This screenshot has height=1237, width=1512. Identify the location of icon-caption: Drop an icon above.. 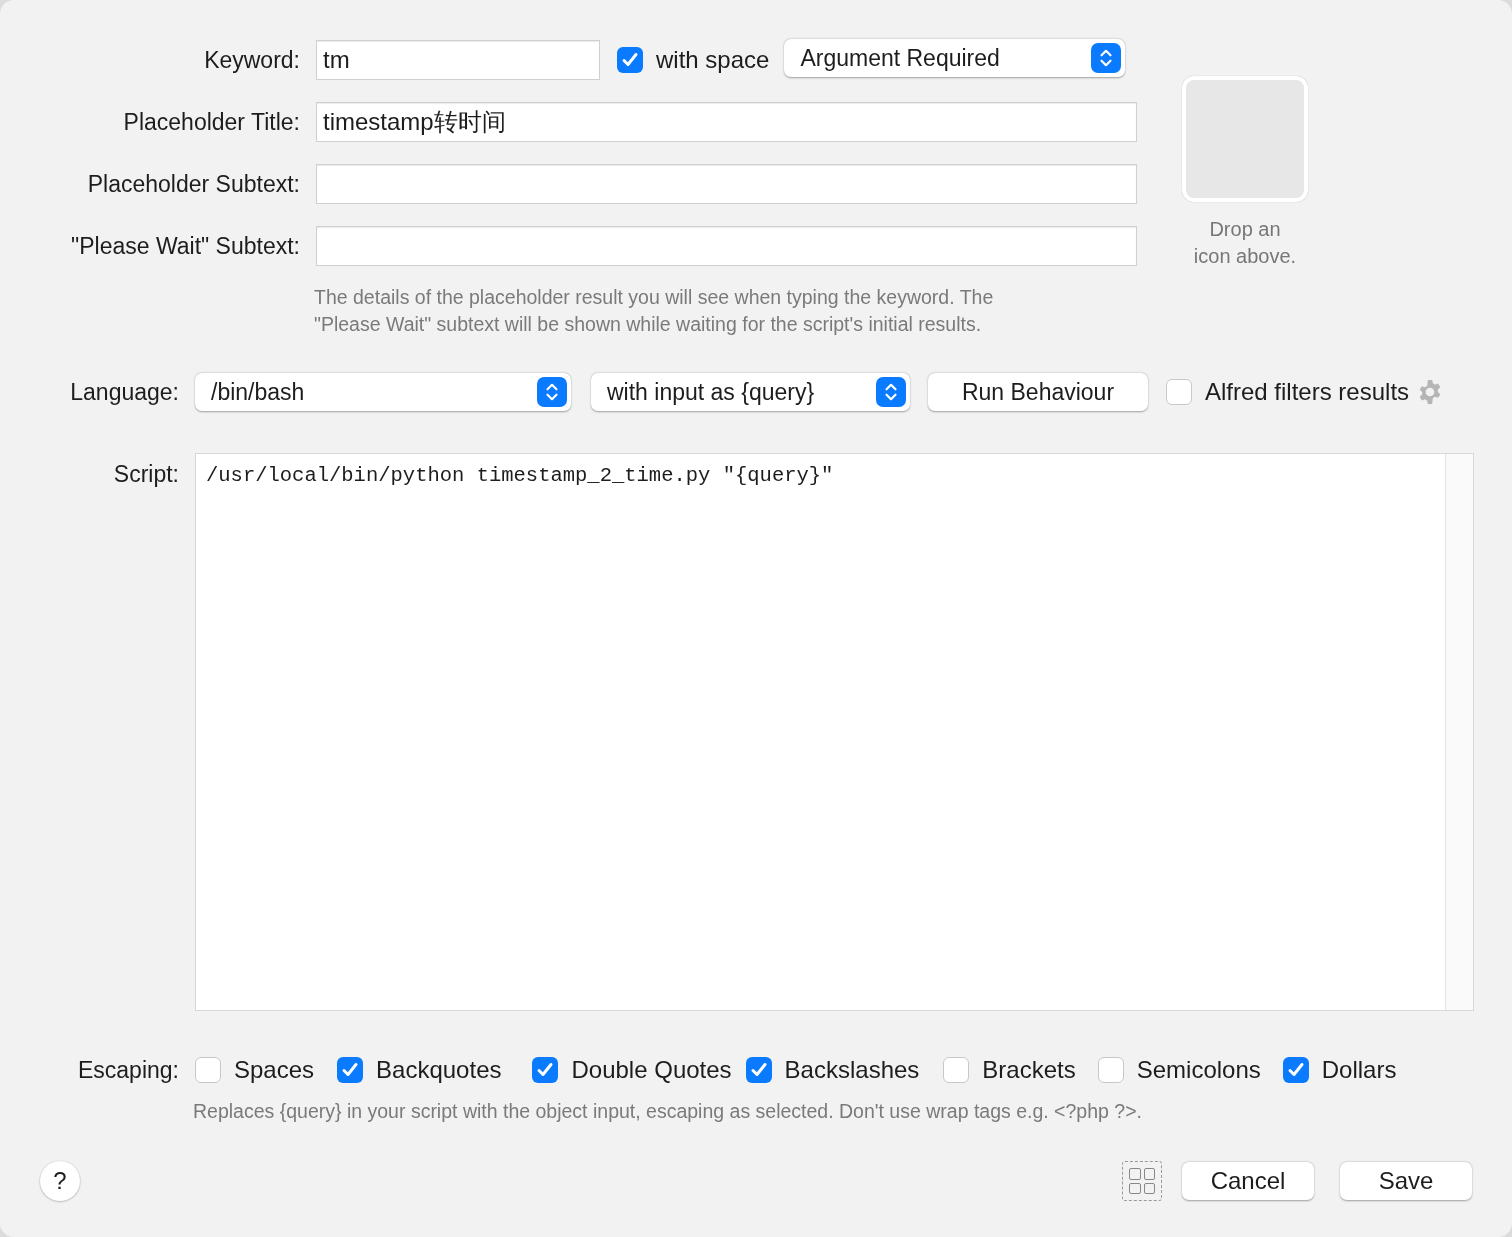
(1245, 243).